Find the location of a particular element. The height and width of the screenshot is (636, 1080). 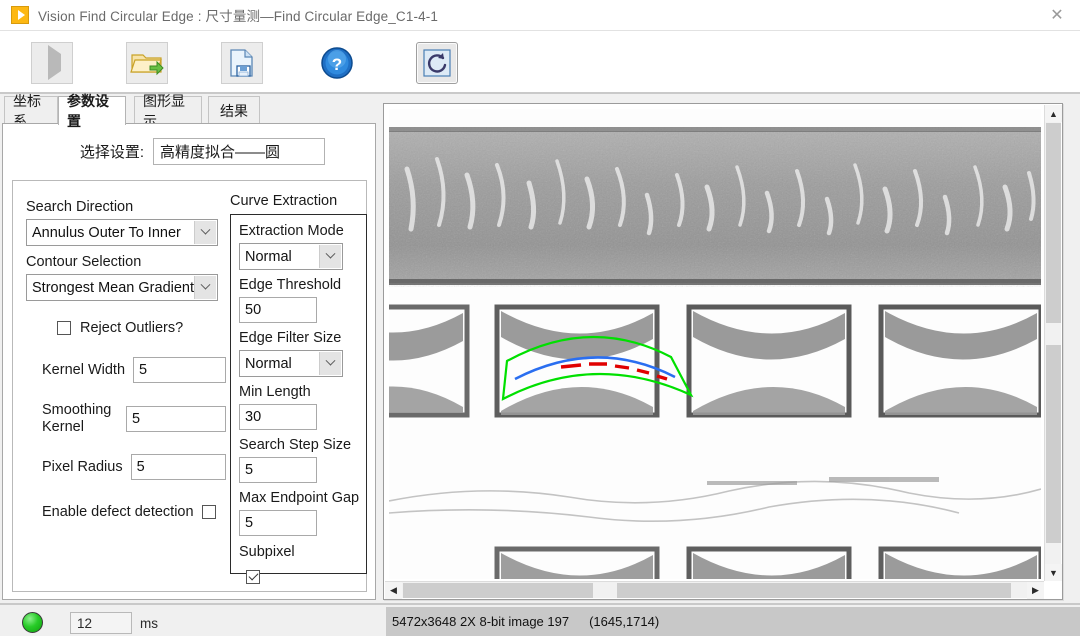

max-endpoint-gap-label: Max Endpoint Gap is located at coordinates (299, 498).